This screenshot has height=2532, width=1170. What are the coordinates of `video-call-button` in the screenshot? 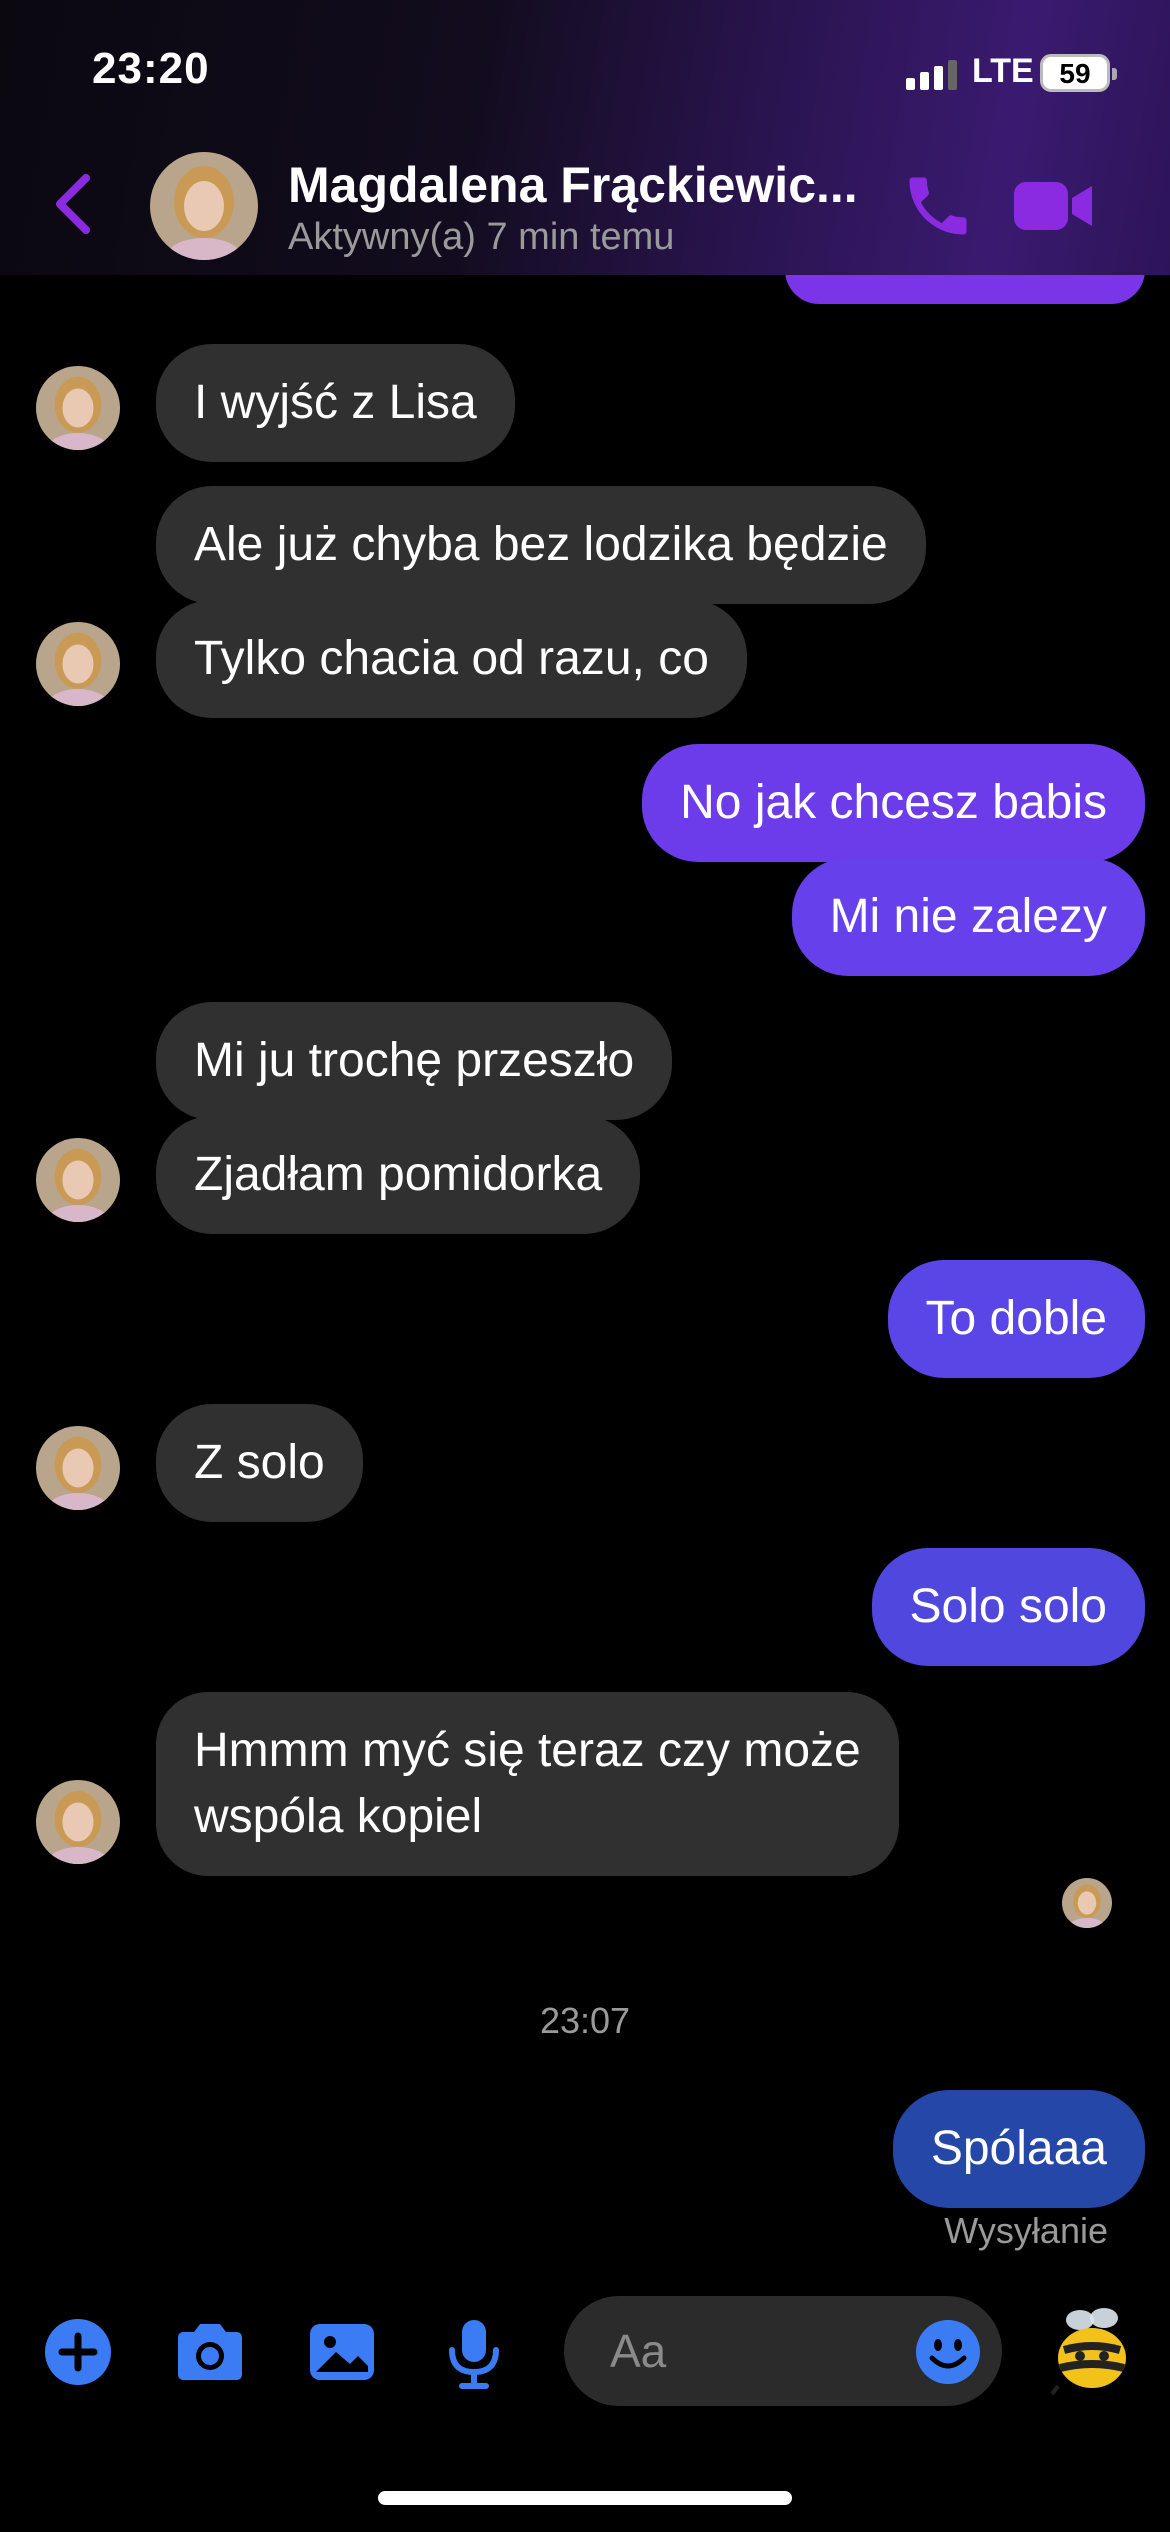 It's located at (1054, 206).